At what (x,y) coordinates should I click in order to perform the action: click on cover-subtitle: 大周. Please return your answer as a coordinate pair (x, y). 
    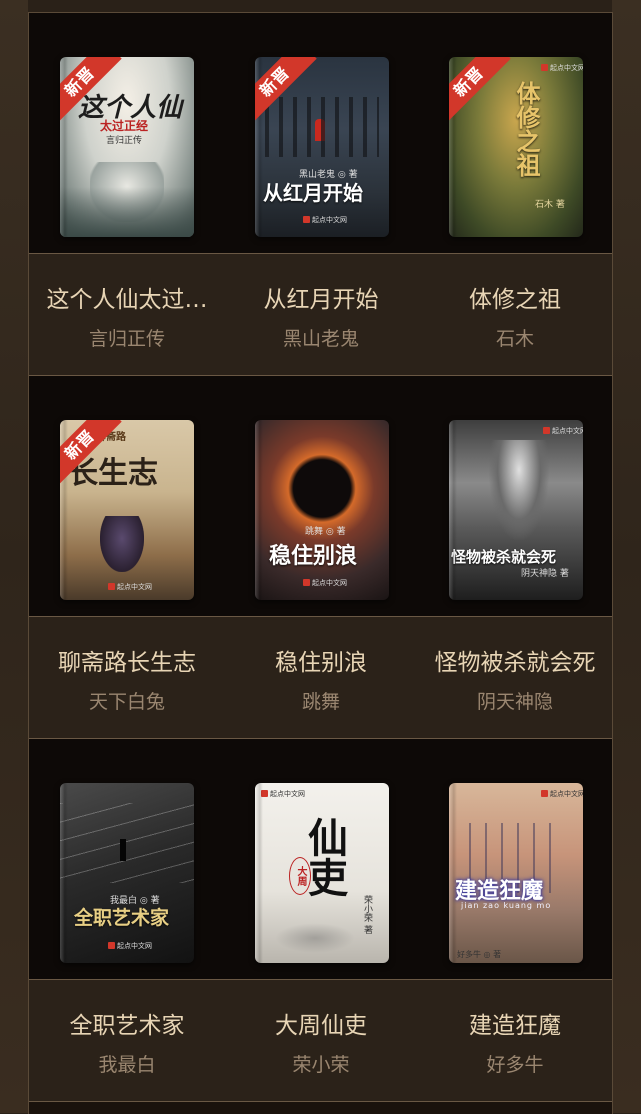
    Looking at the image, I should click on (300, 876).